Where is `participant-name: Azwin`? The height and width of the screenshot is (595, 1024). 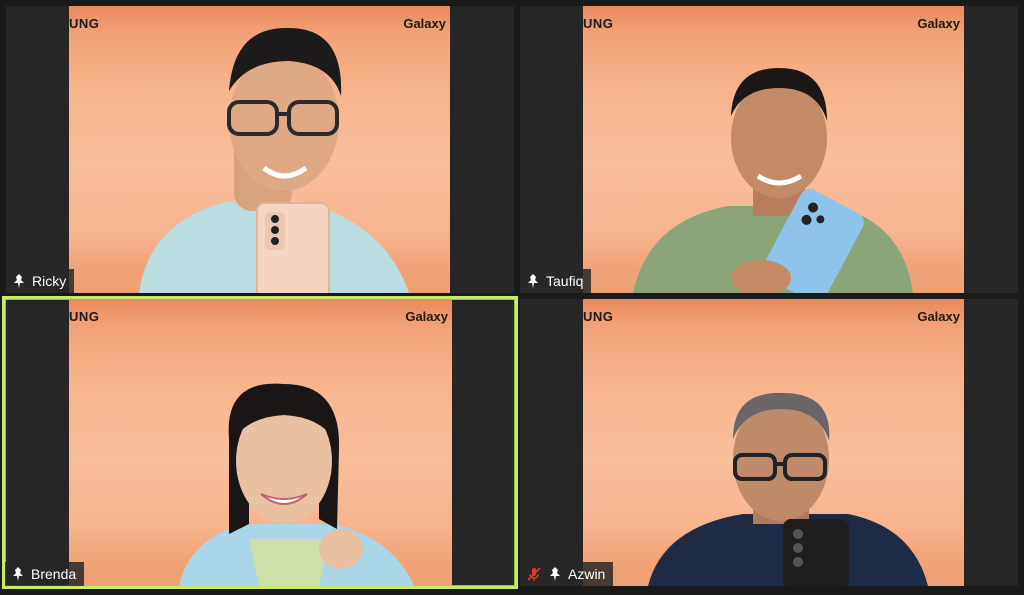
participant-name: Azwin is located at coordinates (587, 574).